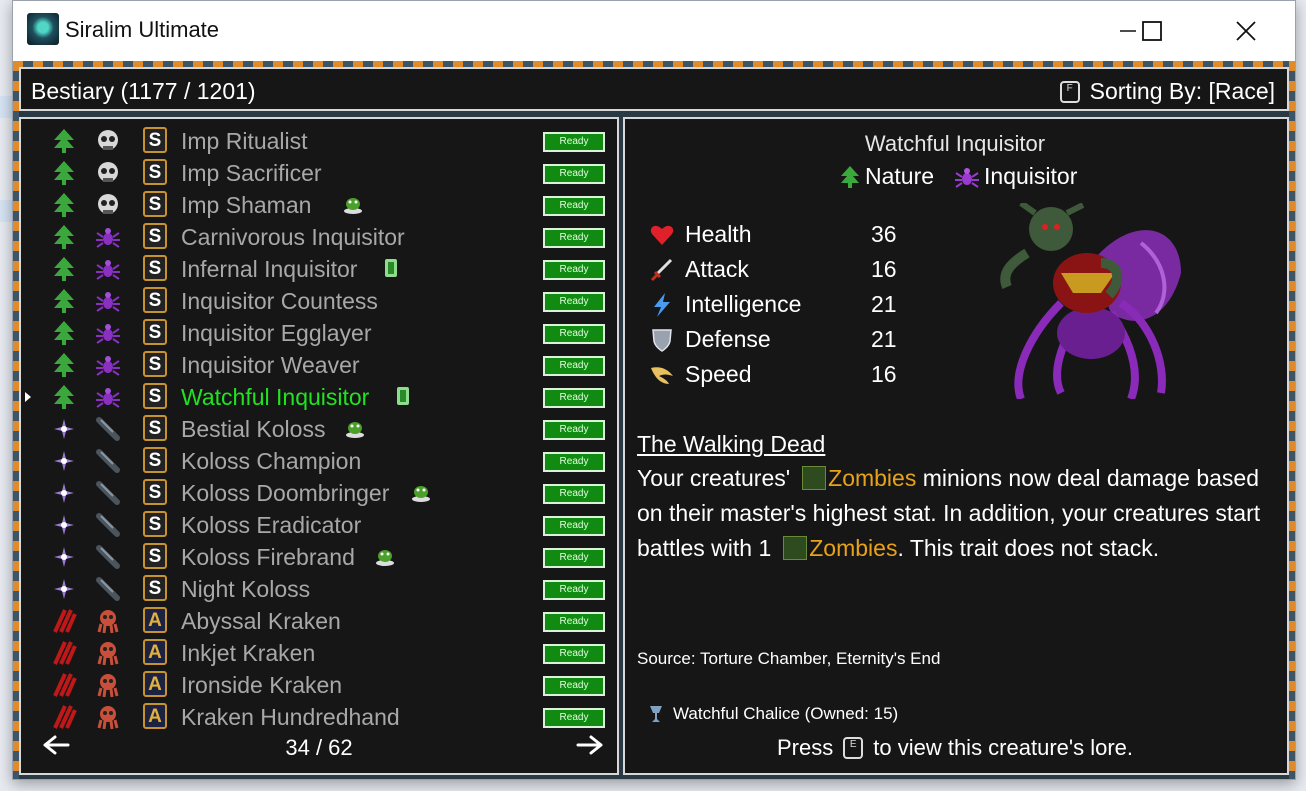  I want to click on stat-row-defense: Defense 21, so click(779, 340).